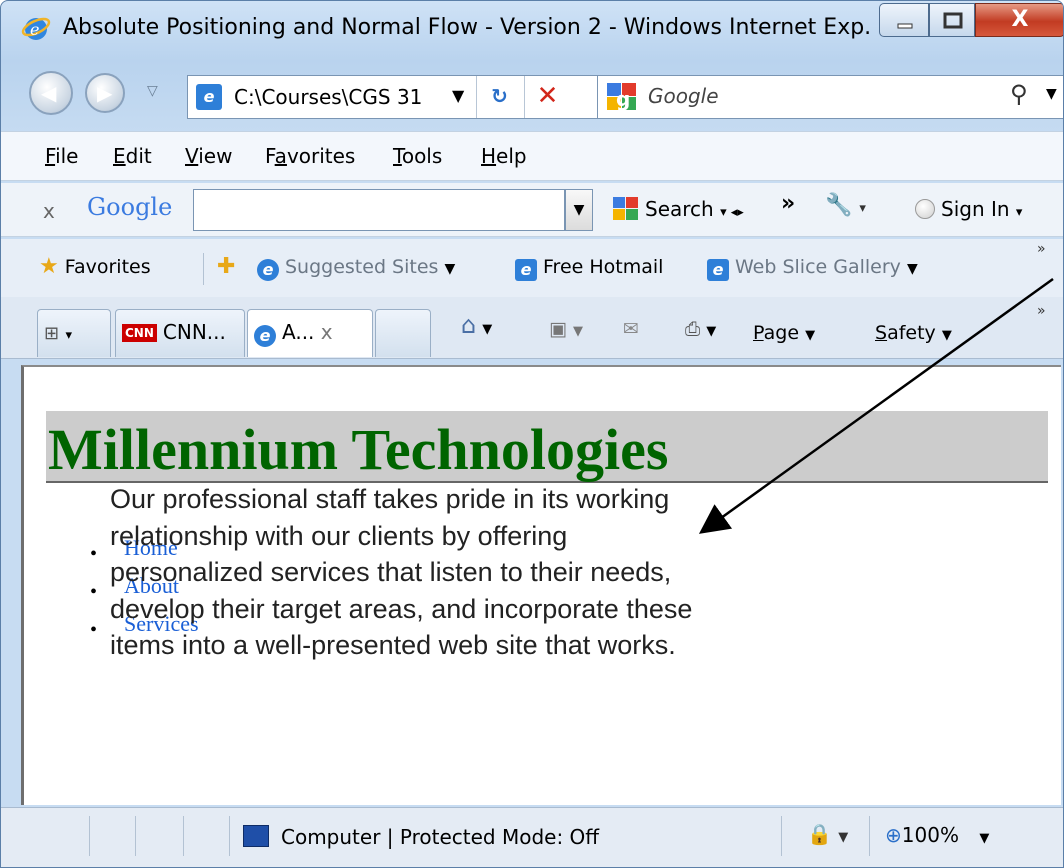 The height and width of the screenshot is (868, 1064). Describe the element at coordinates (913, 334) in the screenshot. I see `safety-menu: Safety ▼` at that location.